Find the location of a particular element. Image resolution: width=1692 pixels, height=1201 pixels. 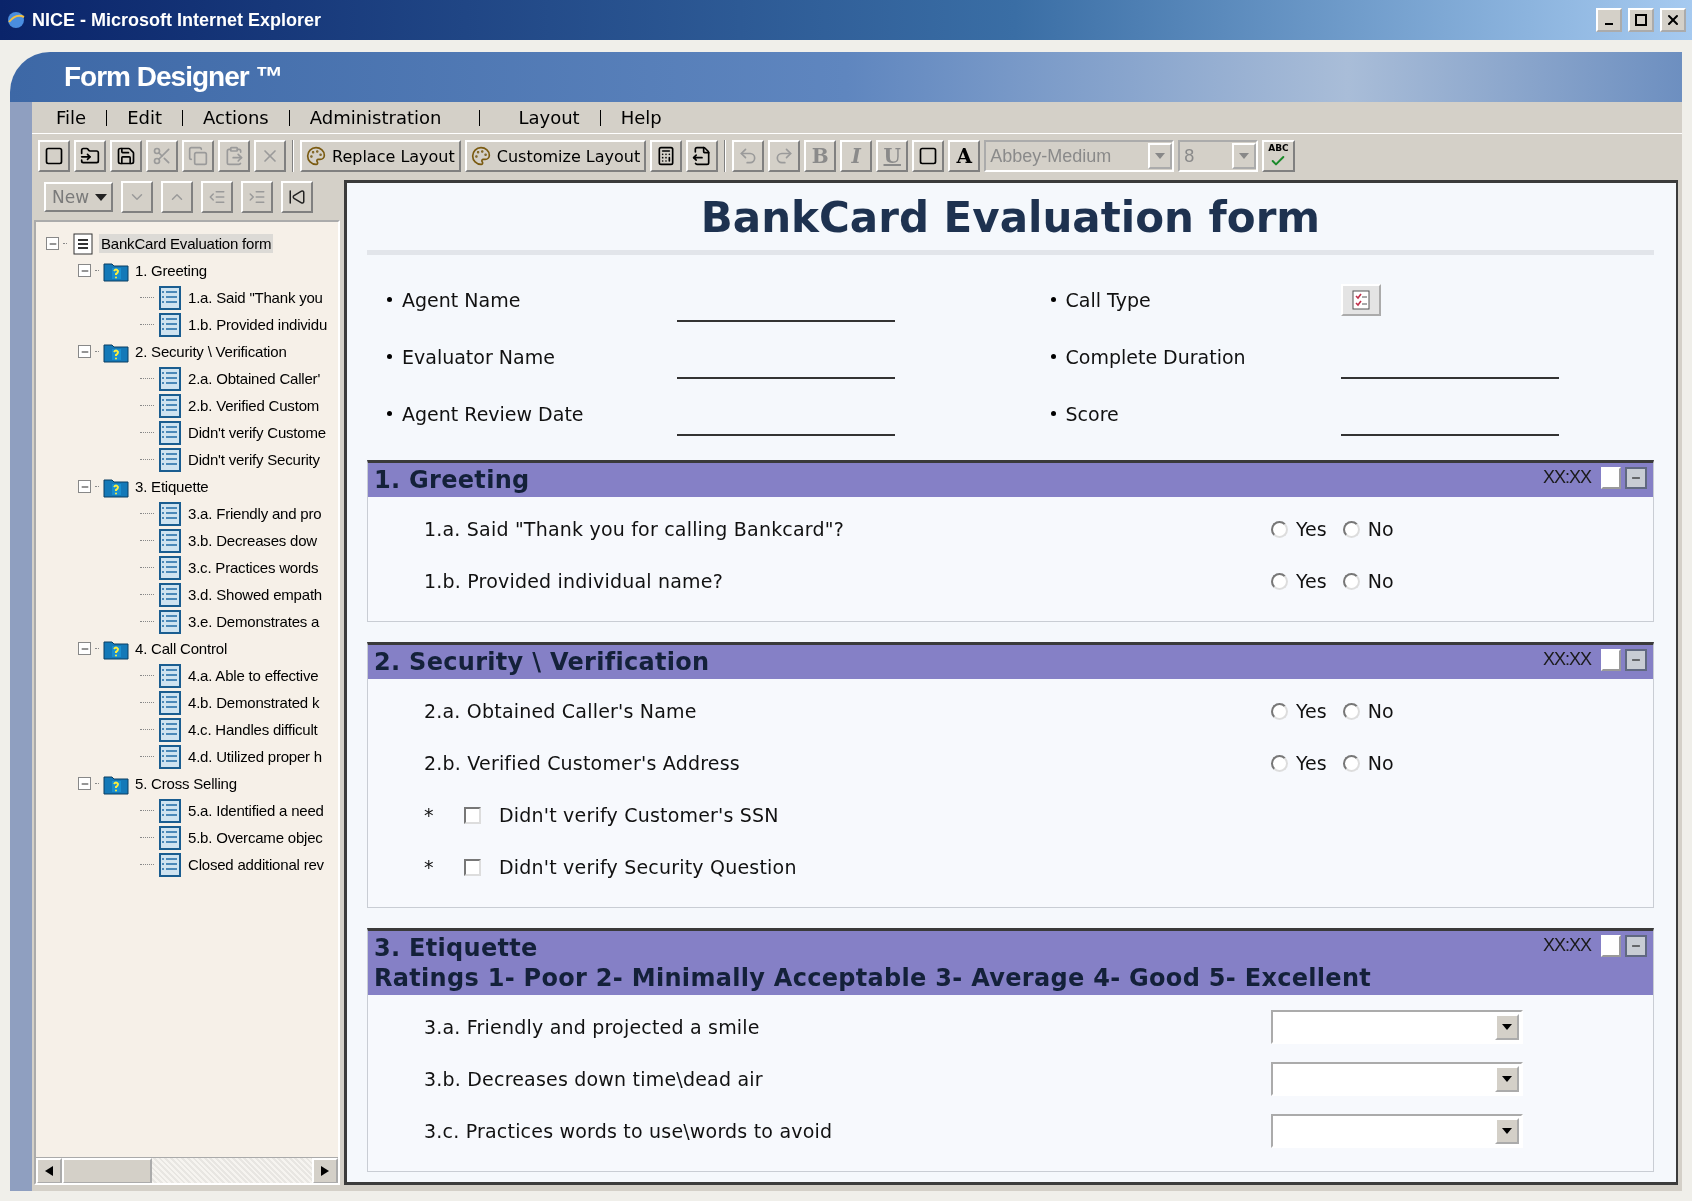

first-button is located at coordinates (297, 197).